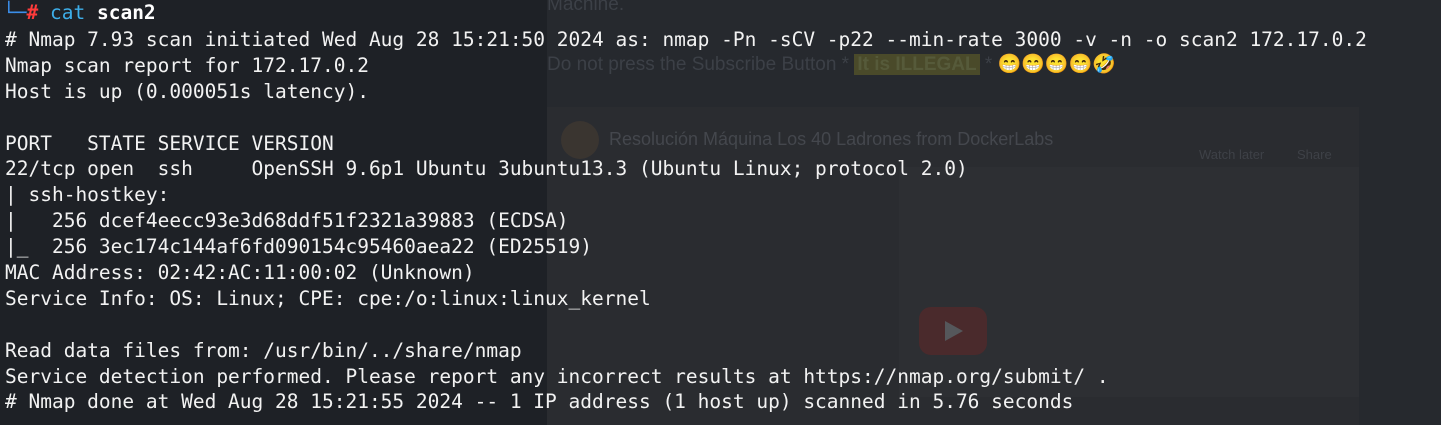 The height and width of the screenshot is (425, 1441). Describe the element at coordinates (32, 12) in the screenshot. I see `prompt-symbol: #` at that location.